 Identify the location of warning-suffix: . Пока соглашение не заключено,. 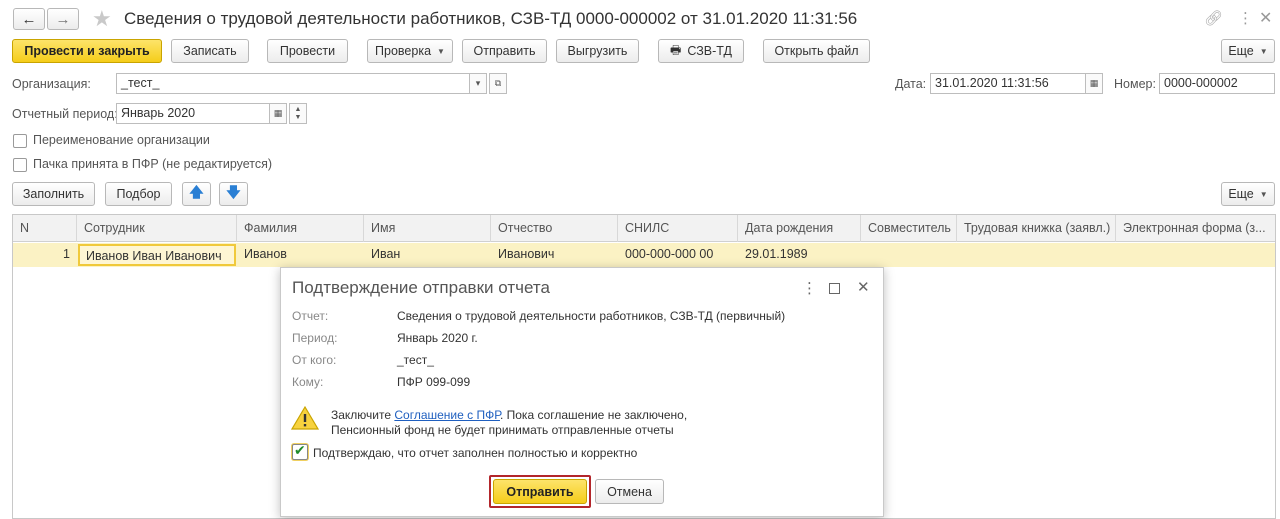
(593, 415).